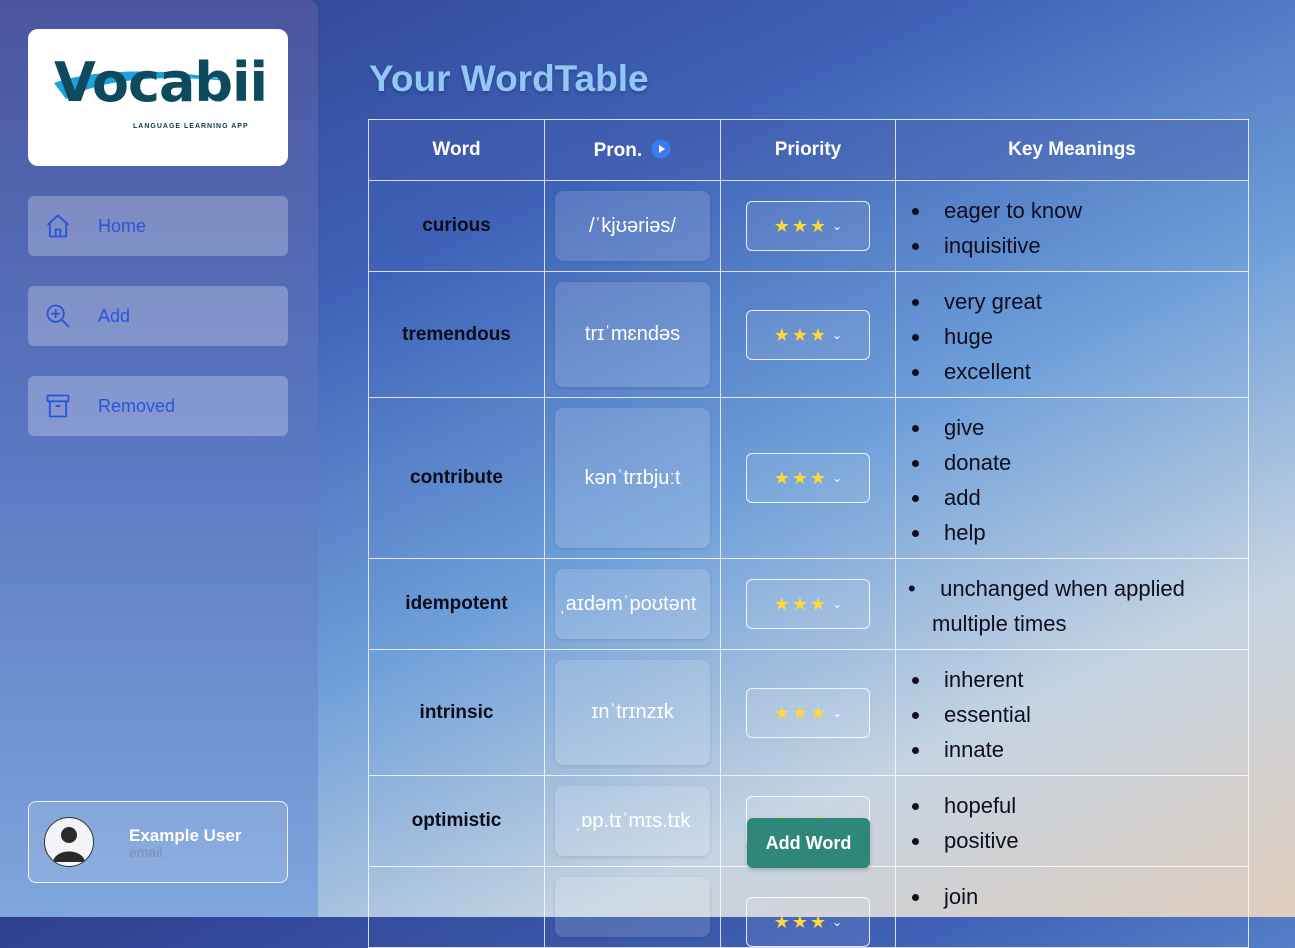  What do you see at coordinates (1090, 896) in the screenshot?
I see `meaning-item: join` at bounding box center [1090, 896].